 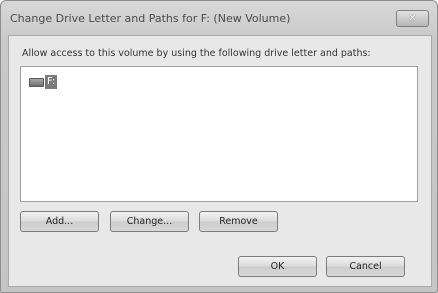 I want to click on list-item: F:, so click(x=43, y=82).